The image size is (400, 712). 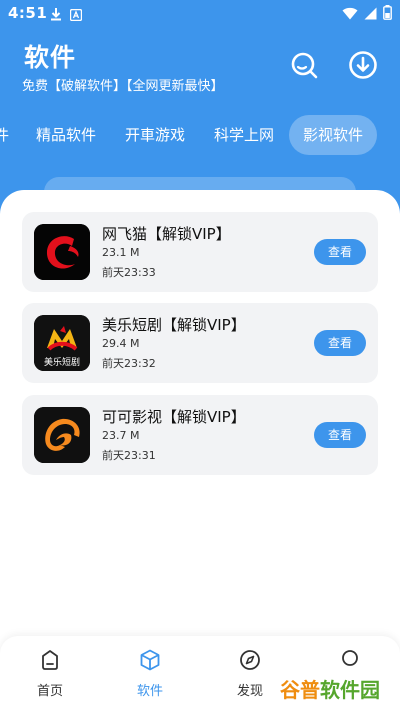 I want to click on user-icon, so click(x=350, y=658).